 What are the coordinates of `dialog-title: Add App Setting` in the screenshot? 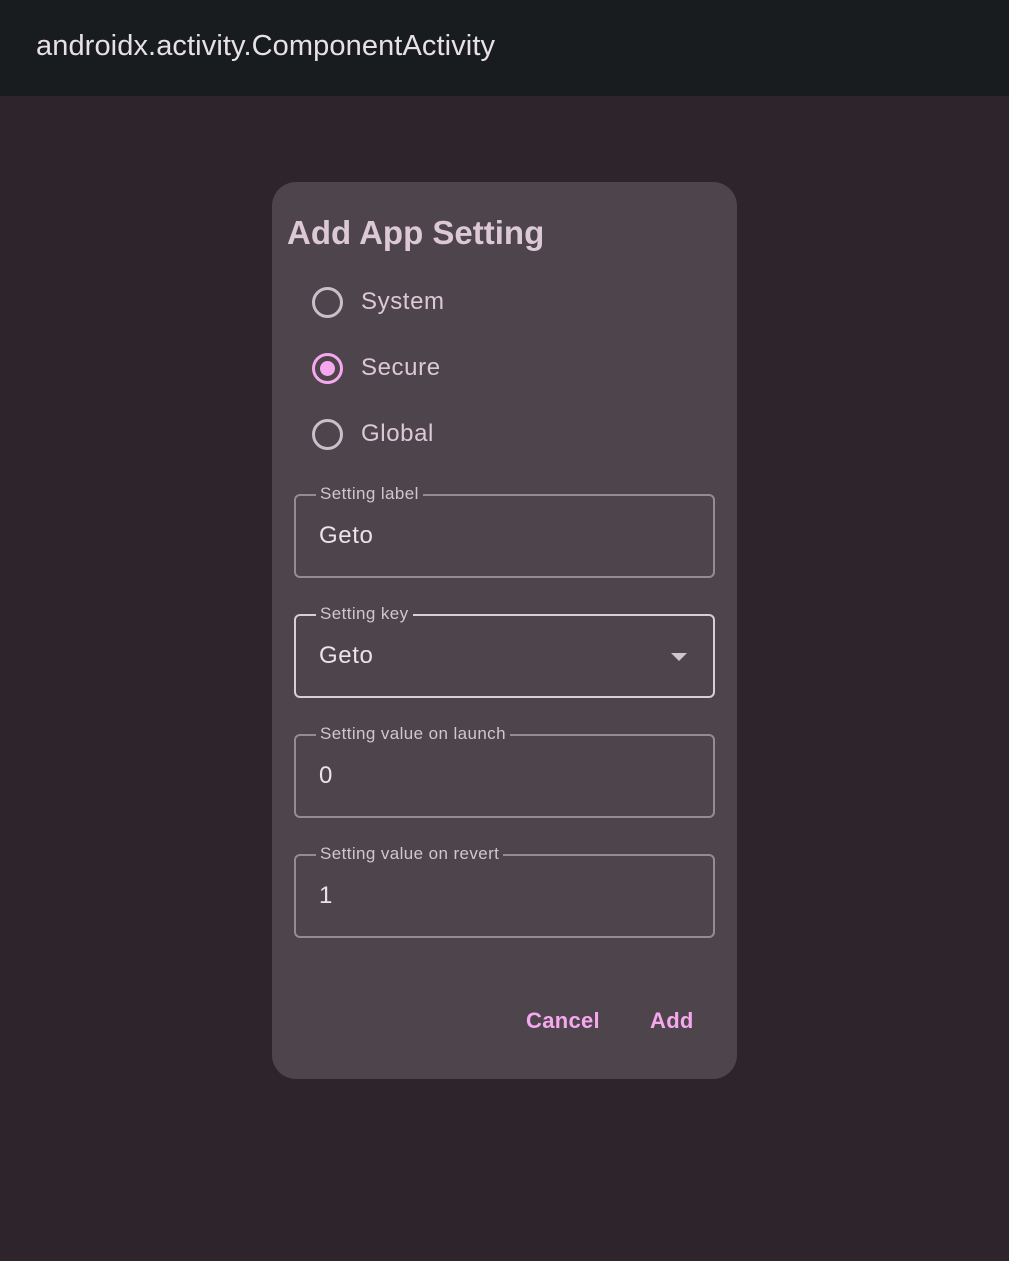 It's located at (416, 232).